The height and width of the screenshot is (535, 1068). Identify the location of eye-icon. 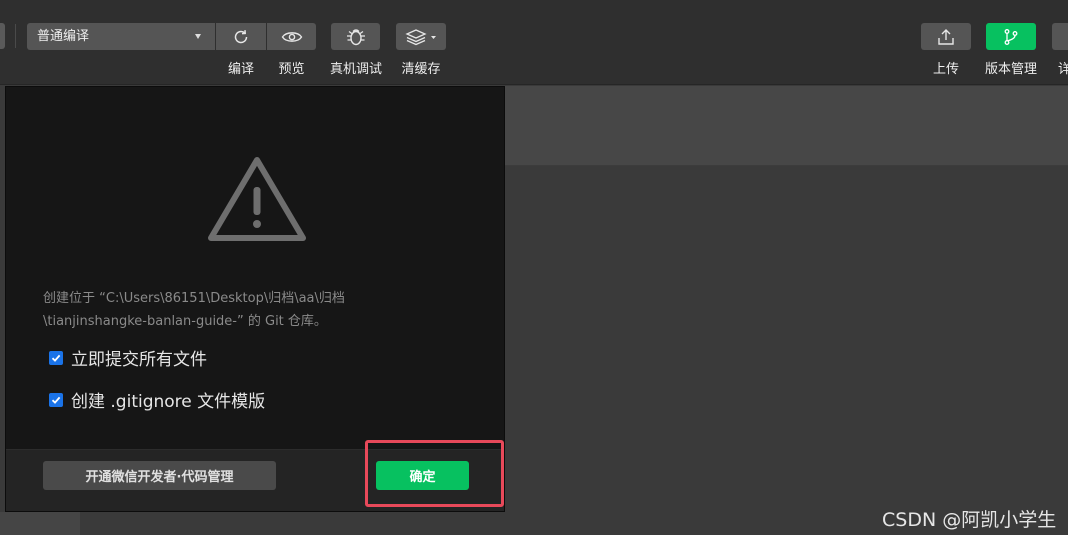
(291, 36).